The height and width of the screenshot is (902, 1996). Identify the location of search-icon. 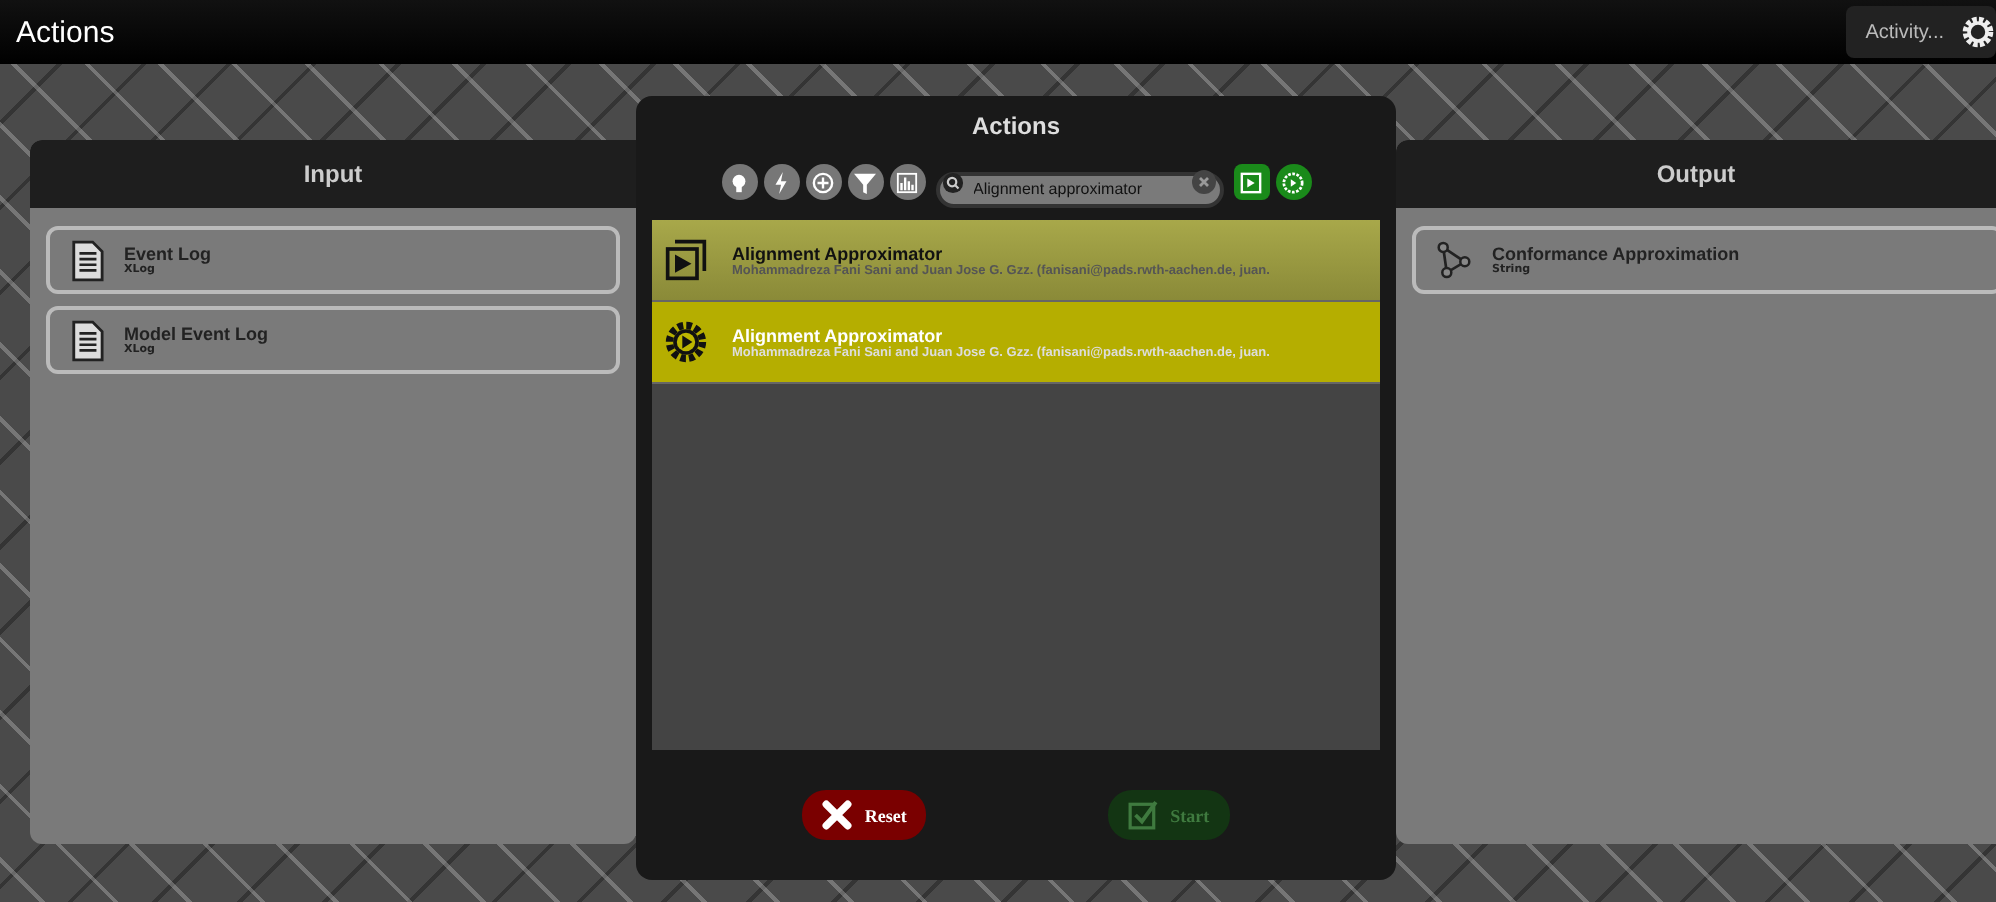
(952, 182).